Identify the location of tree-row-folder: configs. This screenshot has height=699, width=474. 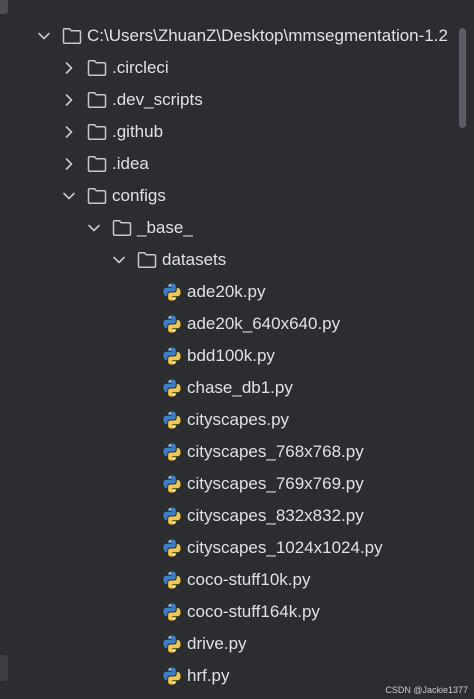
(237, 196).